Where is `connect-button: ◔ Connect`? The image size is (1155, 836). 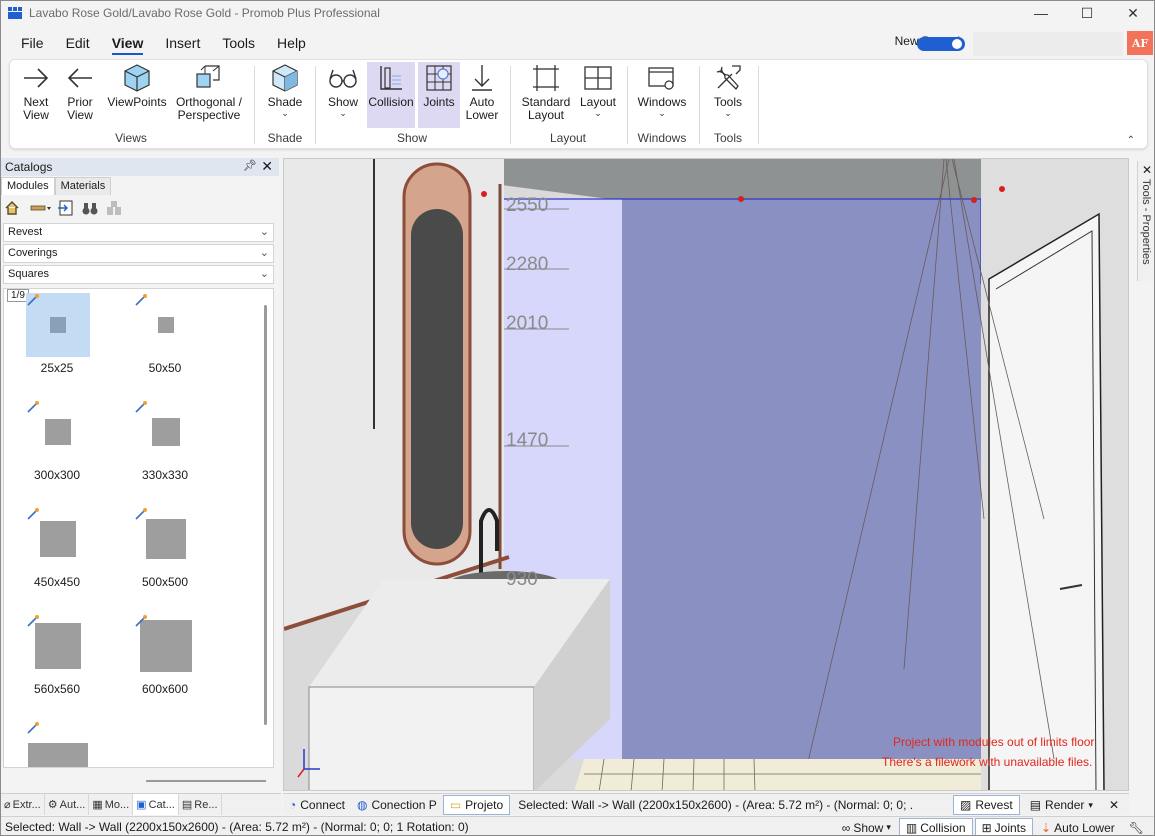 connect-button: ◔ Connect is located at coordinates (317, 805).